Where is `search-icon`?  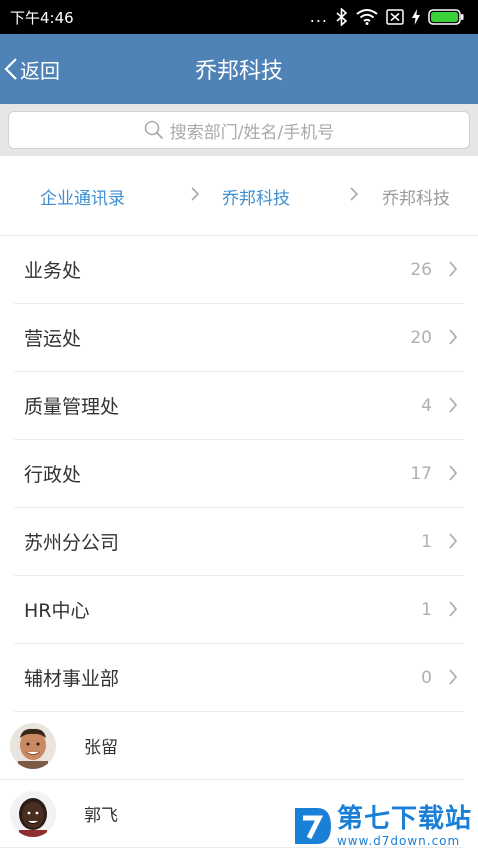 search-icon is located at coordinates (153, 130).